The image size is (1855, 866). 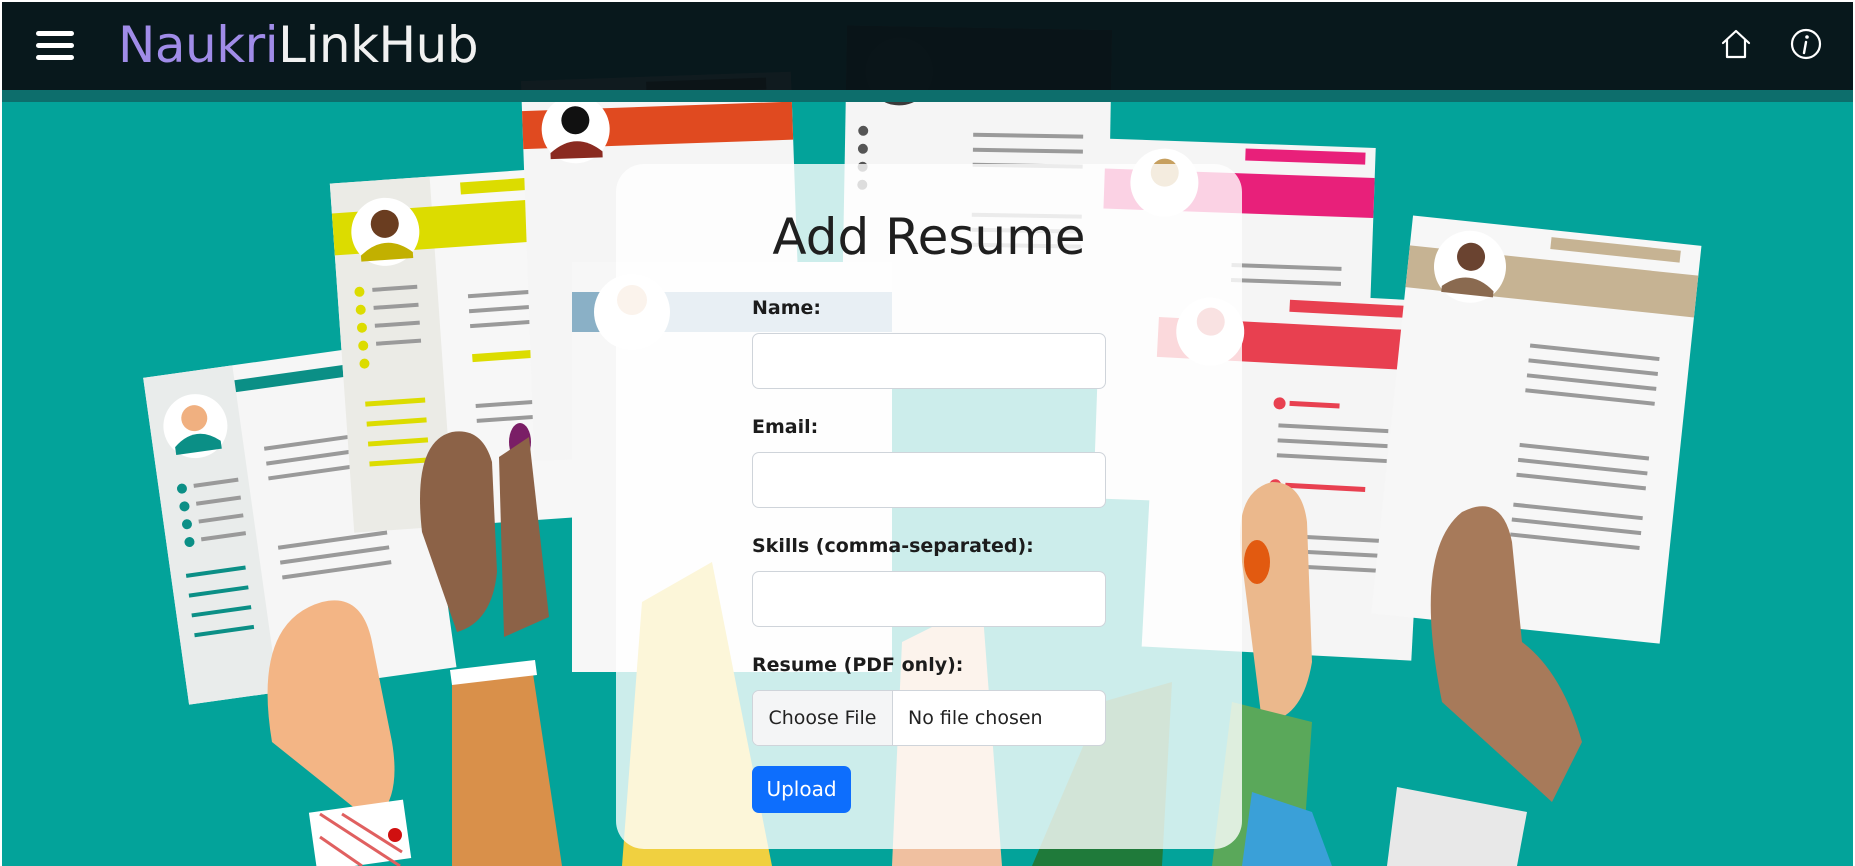 I want to click on brand-logo: NaukriLinkHub, so click(x=298, y=45).